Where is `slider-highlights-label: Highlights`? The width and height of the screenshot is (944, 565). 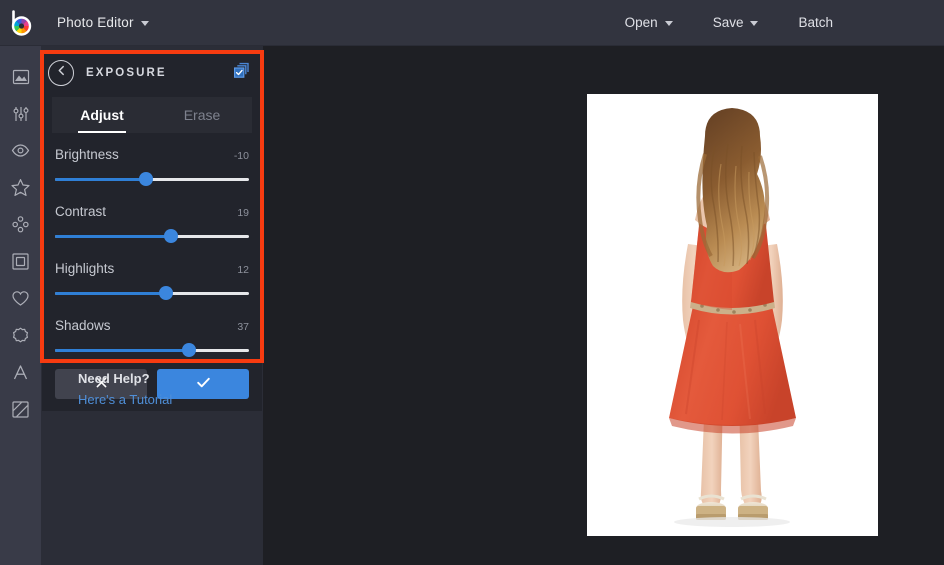
slider-highlights-label: Highlights is located at coordinates (85, 268).